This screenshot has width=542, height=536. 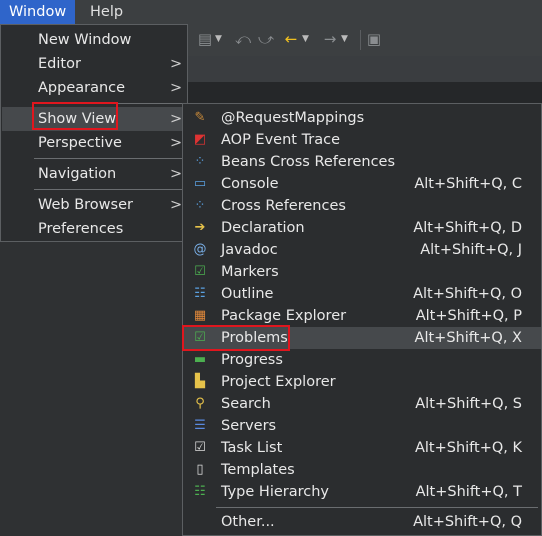 I want to click on view-item-progress: ▬ Progress, so click(x=362, y=360).